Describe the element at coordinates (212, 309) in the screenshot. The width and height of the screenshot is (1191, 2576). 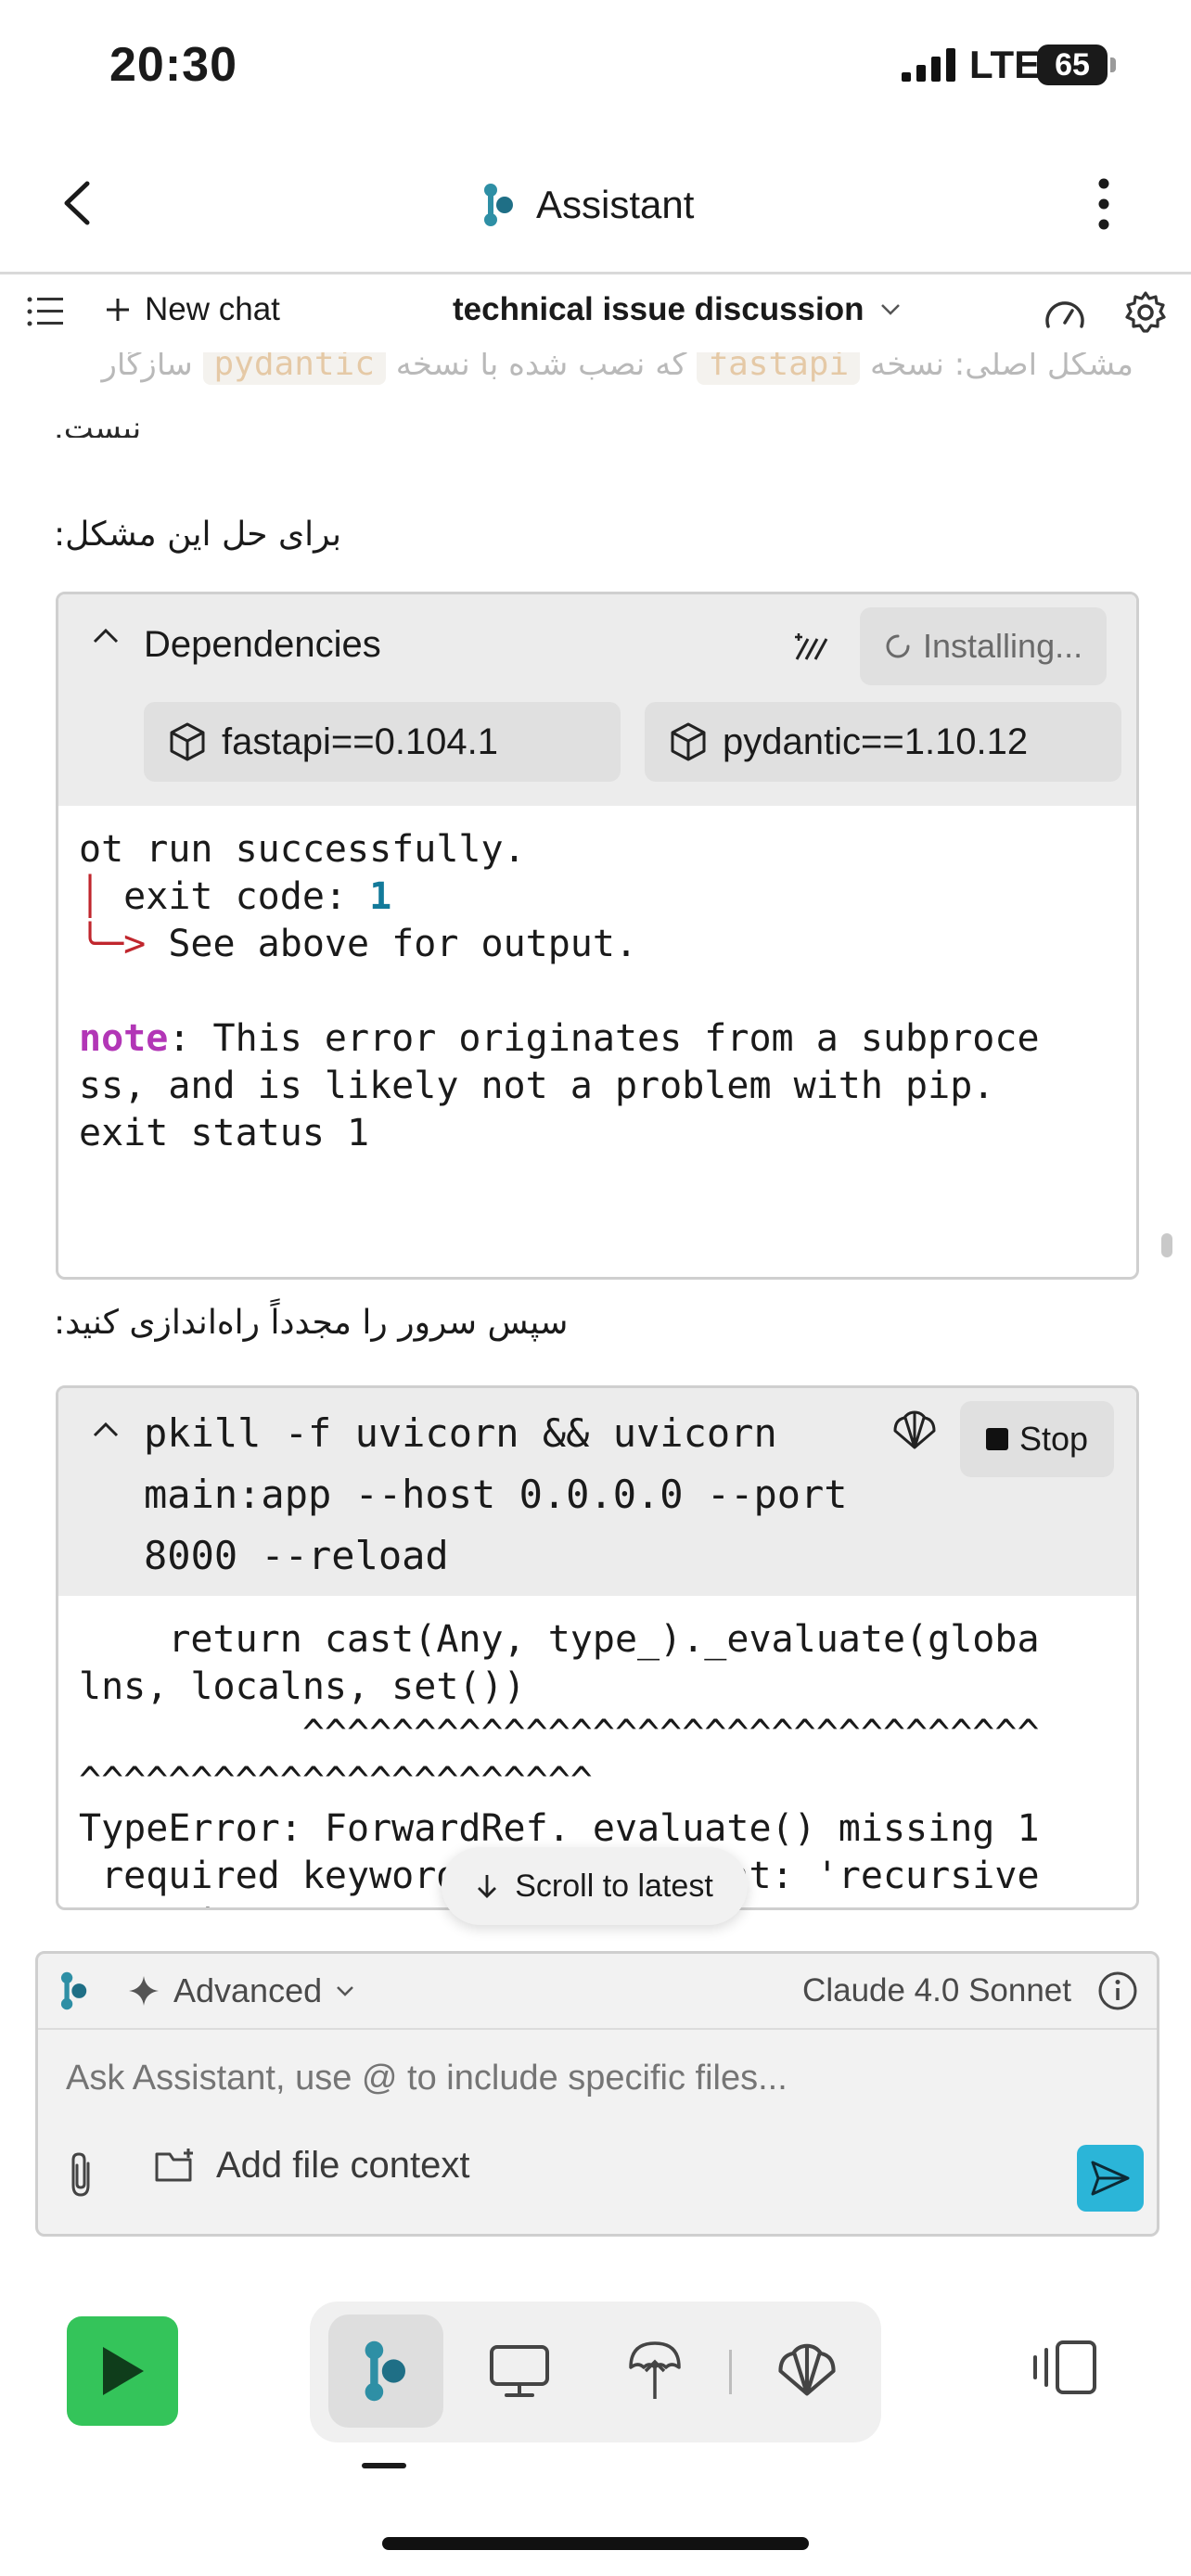
I see `new-chat-label: New chat` at that location.